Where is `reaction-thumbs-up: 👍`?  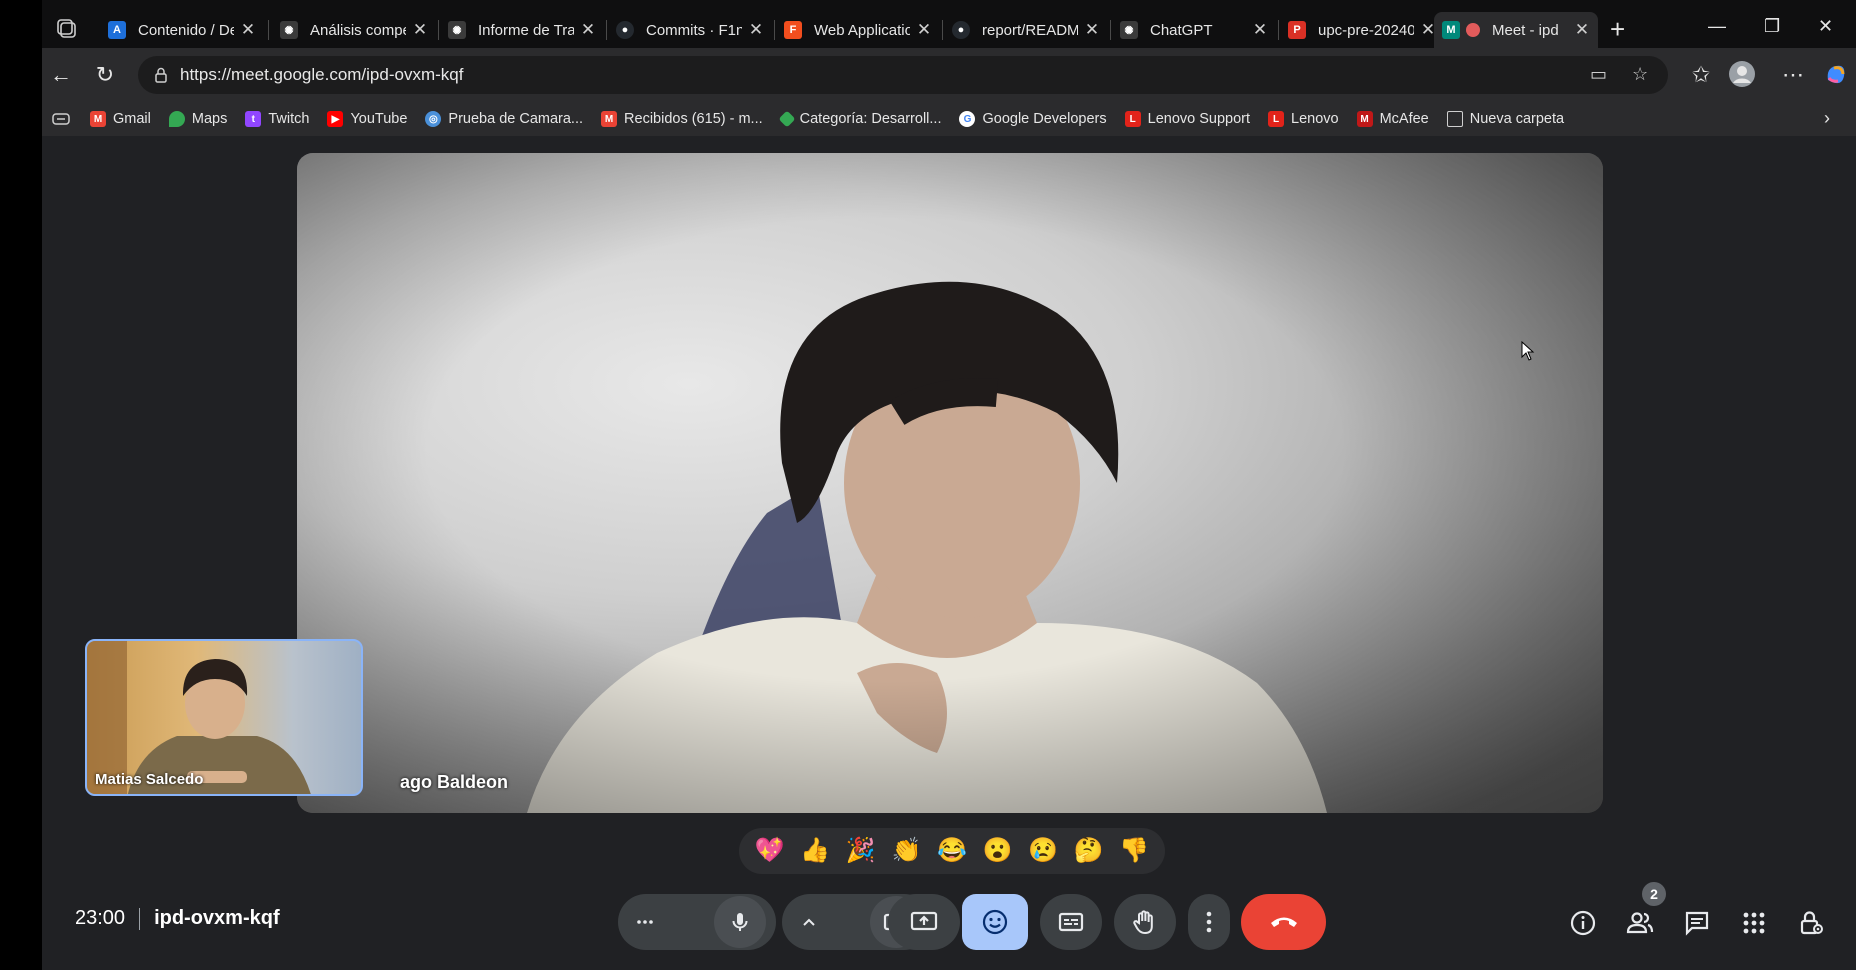
reaction-thumbs-up: 👍 is located at coordinates (815, 851).